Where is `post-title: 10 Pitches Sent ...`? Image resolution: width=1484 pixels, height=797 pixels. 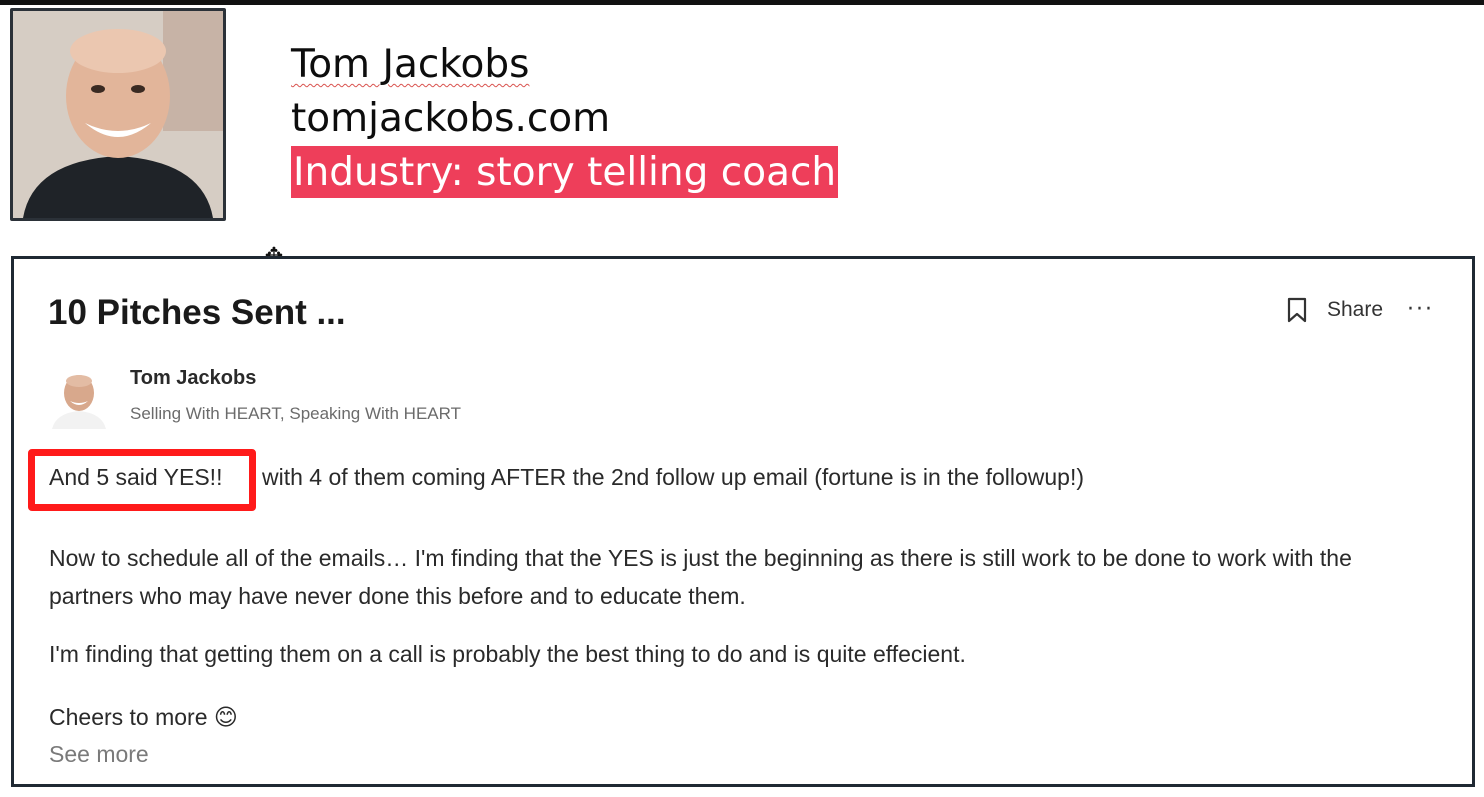
post-title: 10 Pitches Sent ... is located at coordinates (197, 312).